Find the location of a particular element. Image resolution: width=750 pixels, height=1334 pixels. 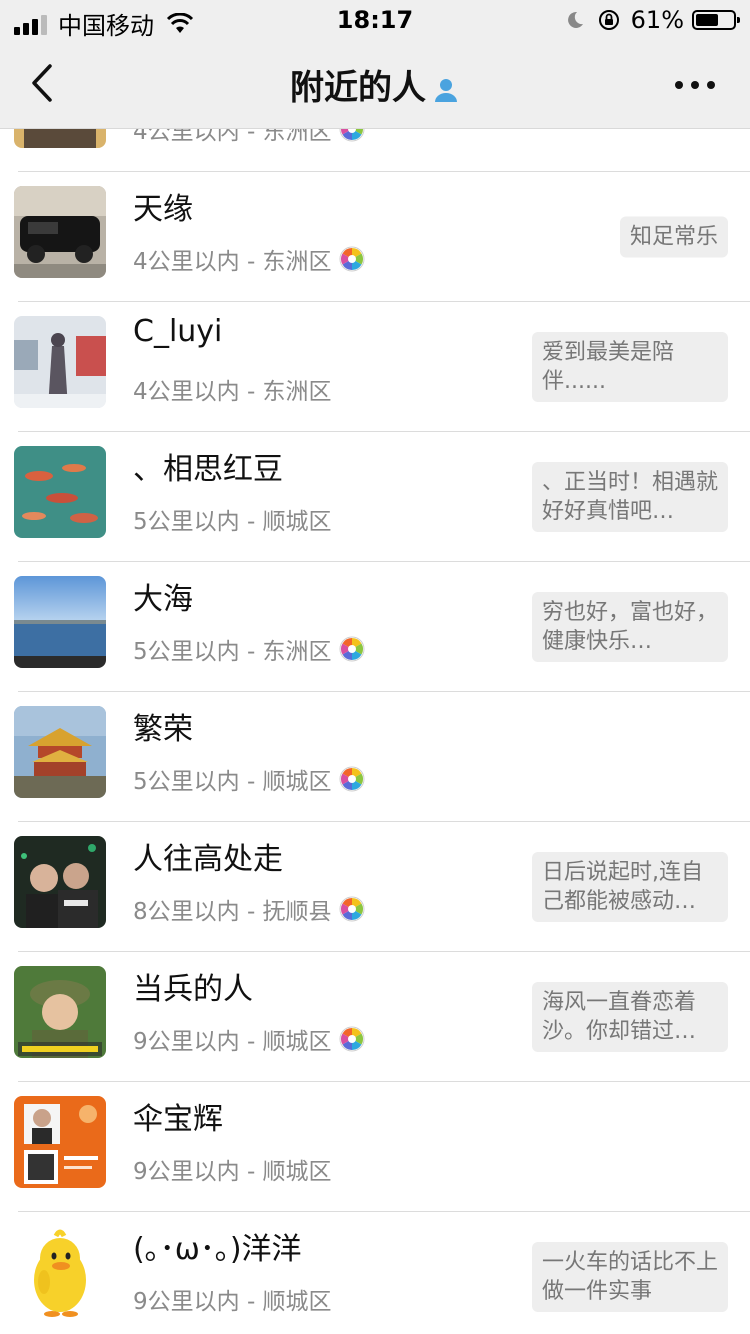

moon-icon is located at coordinates (575, 19).